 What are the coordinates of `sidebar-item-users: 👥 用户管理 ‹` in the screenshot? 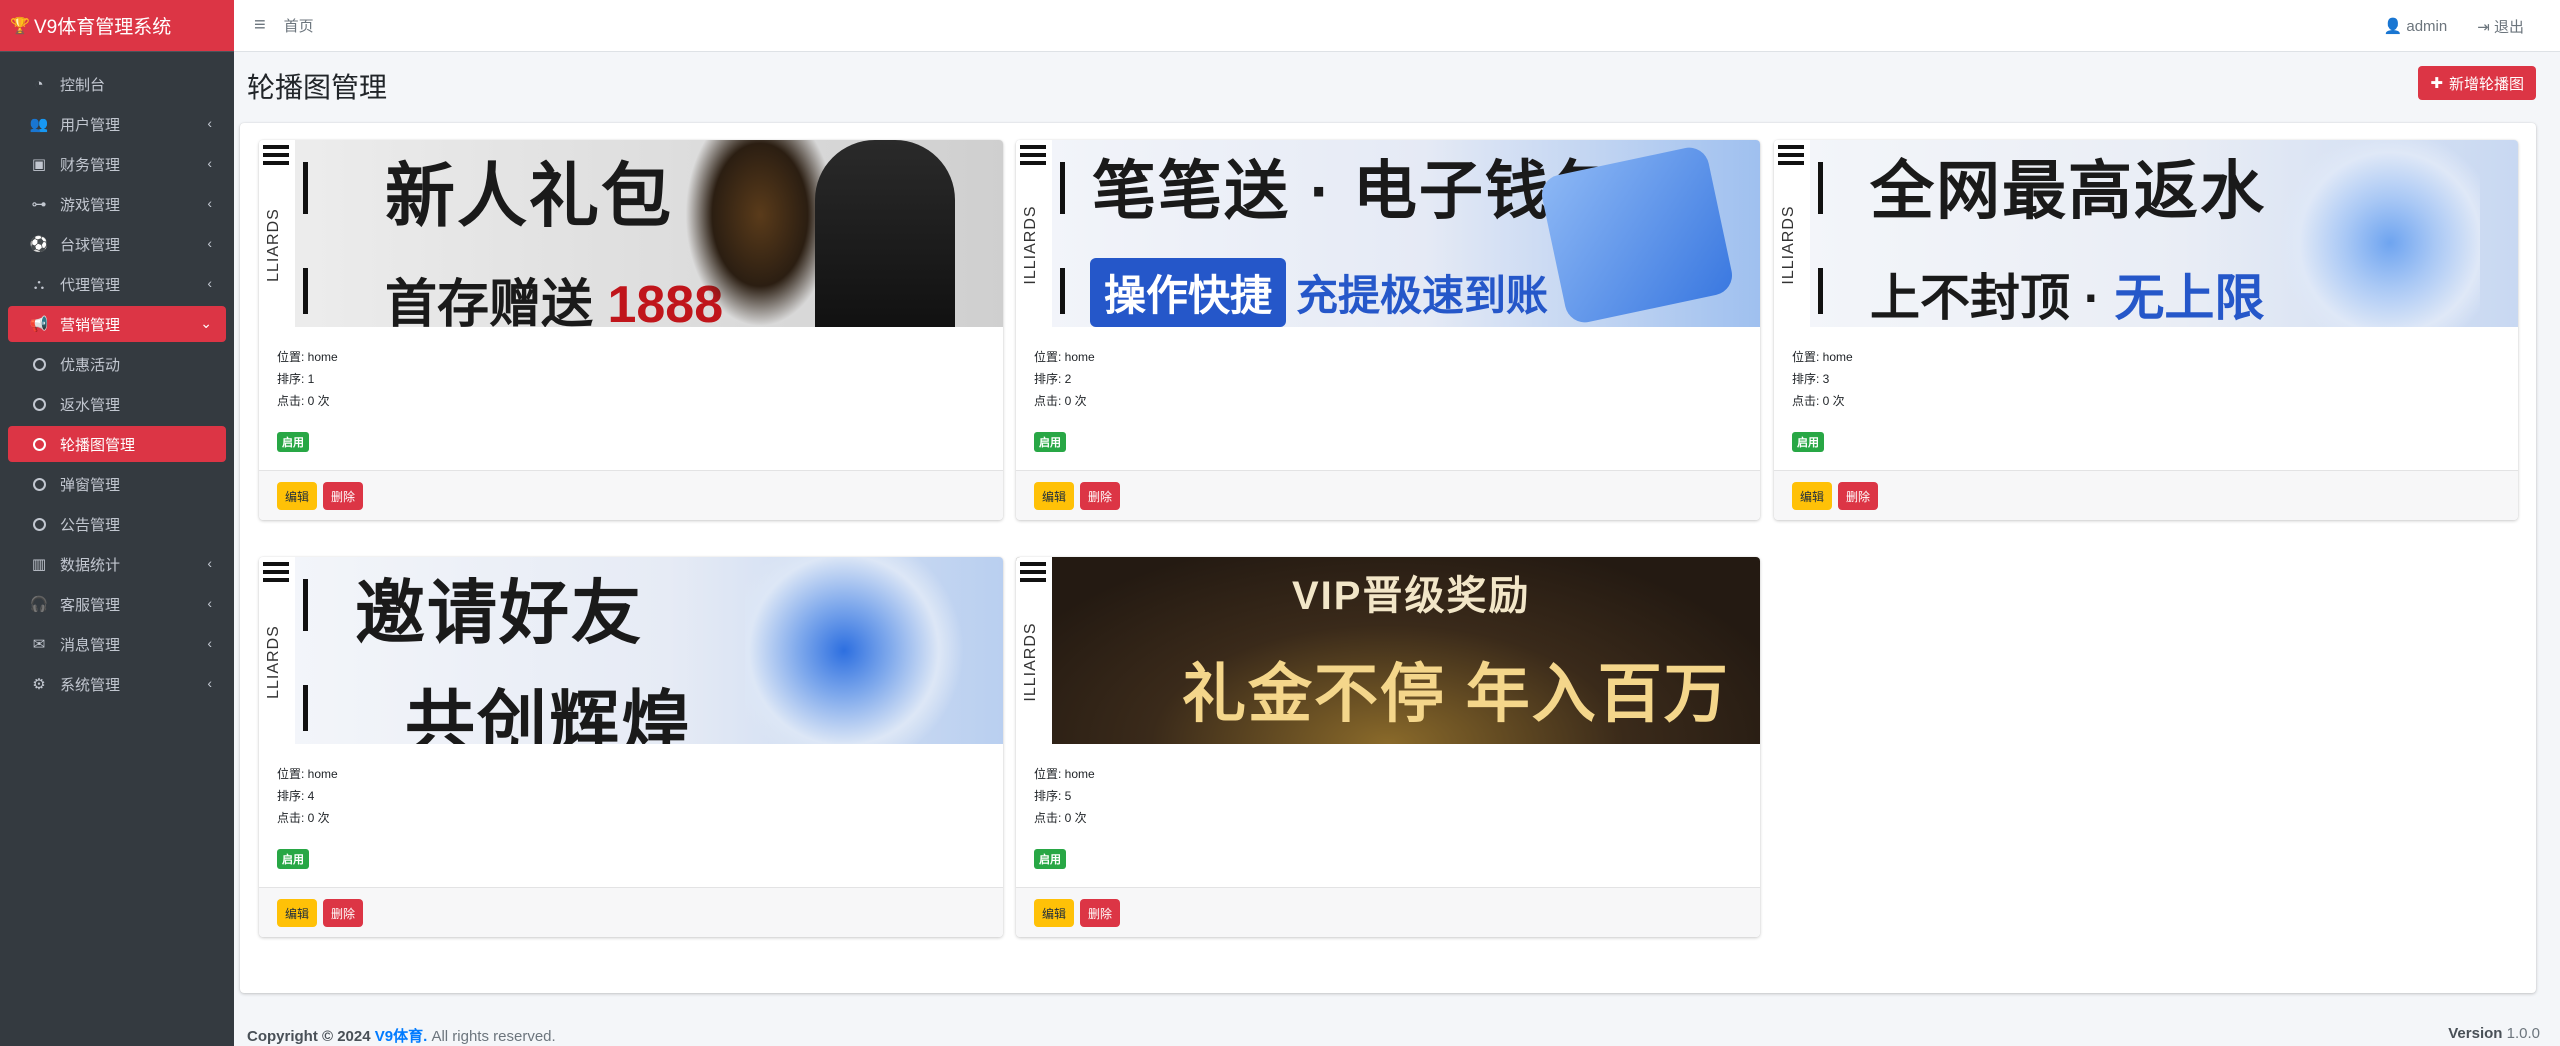 It's located at (117, 124).